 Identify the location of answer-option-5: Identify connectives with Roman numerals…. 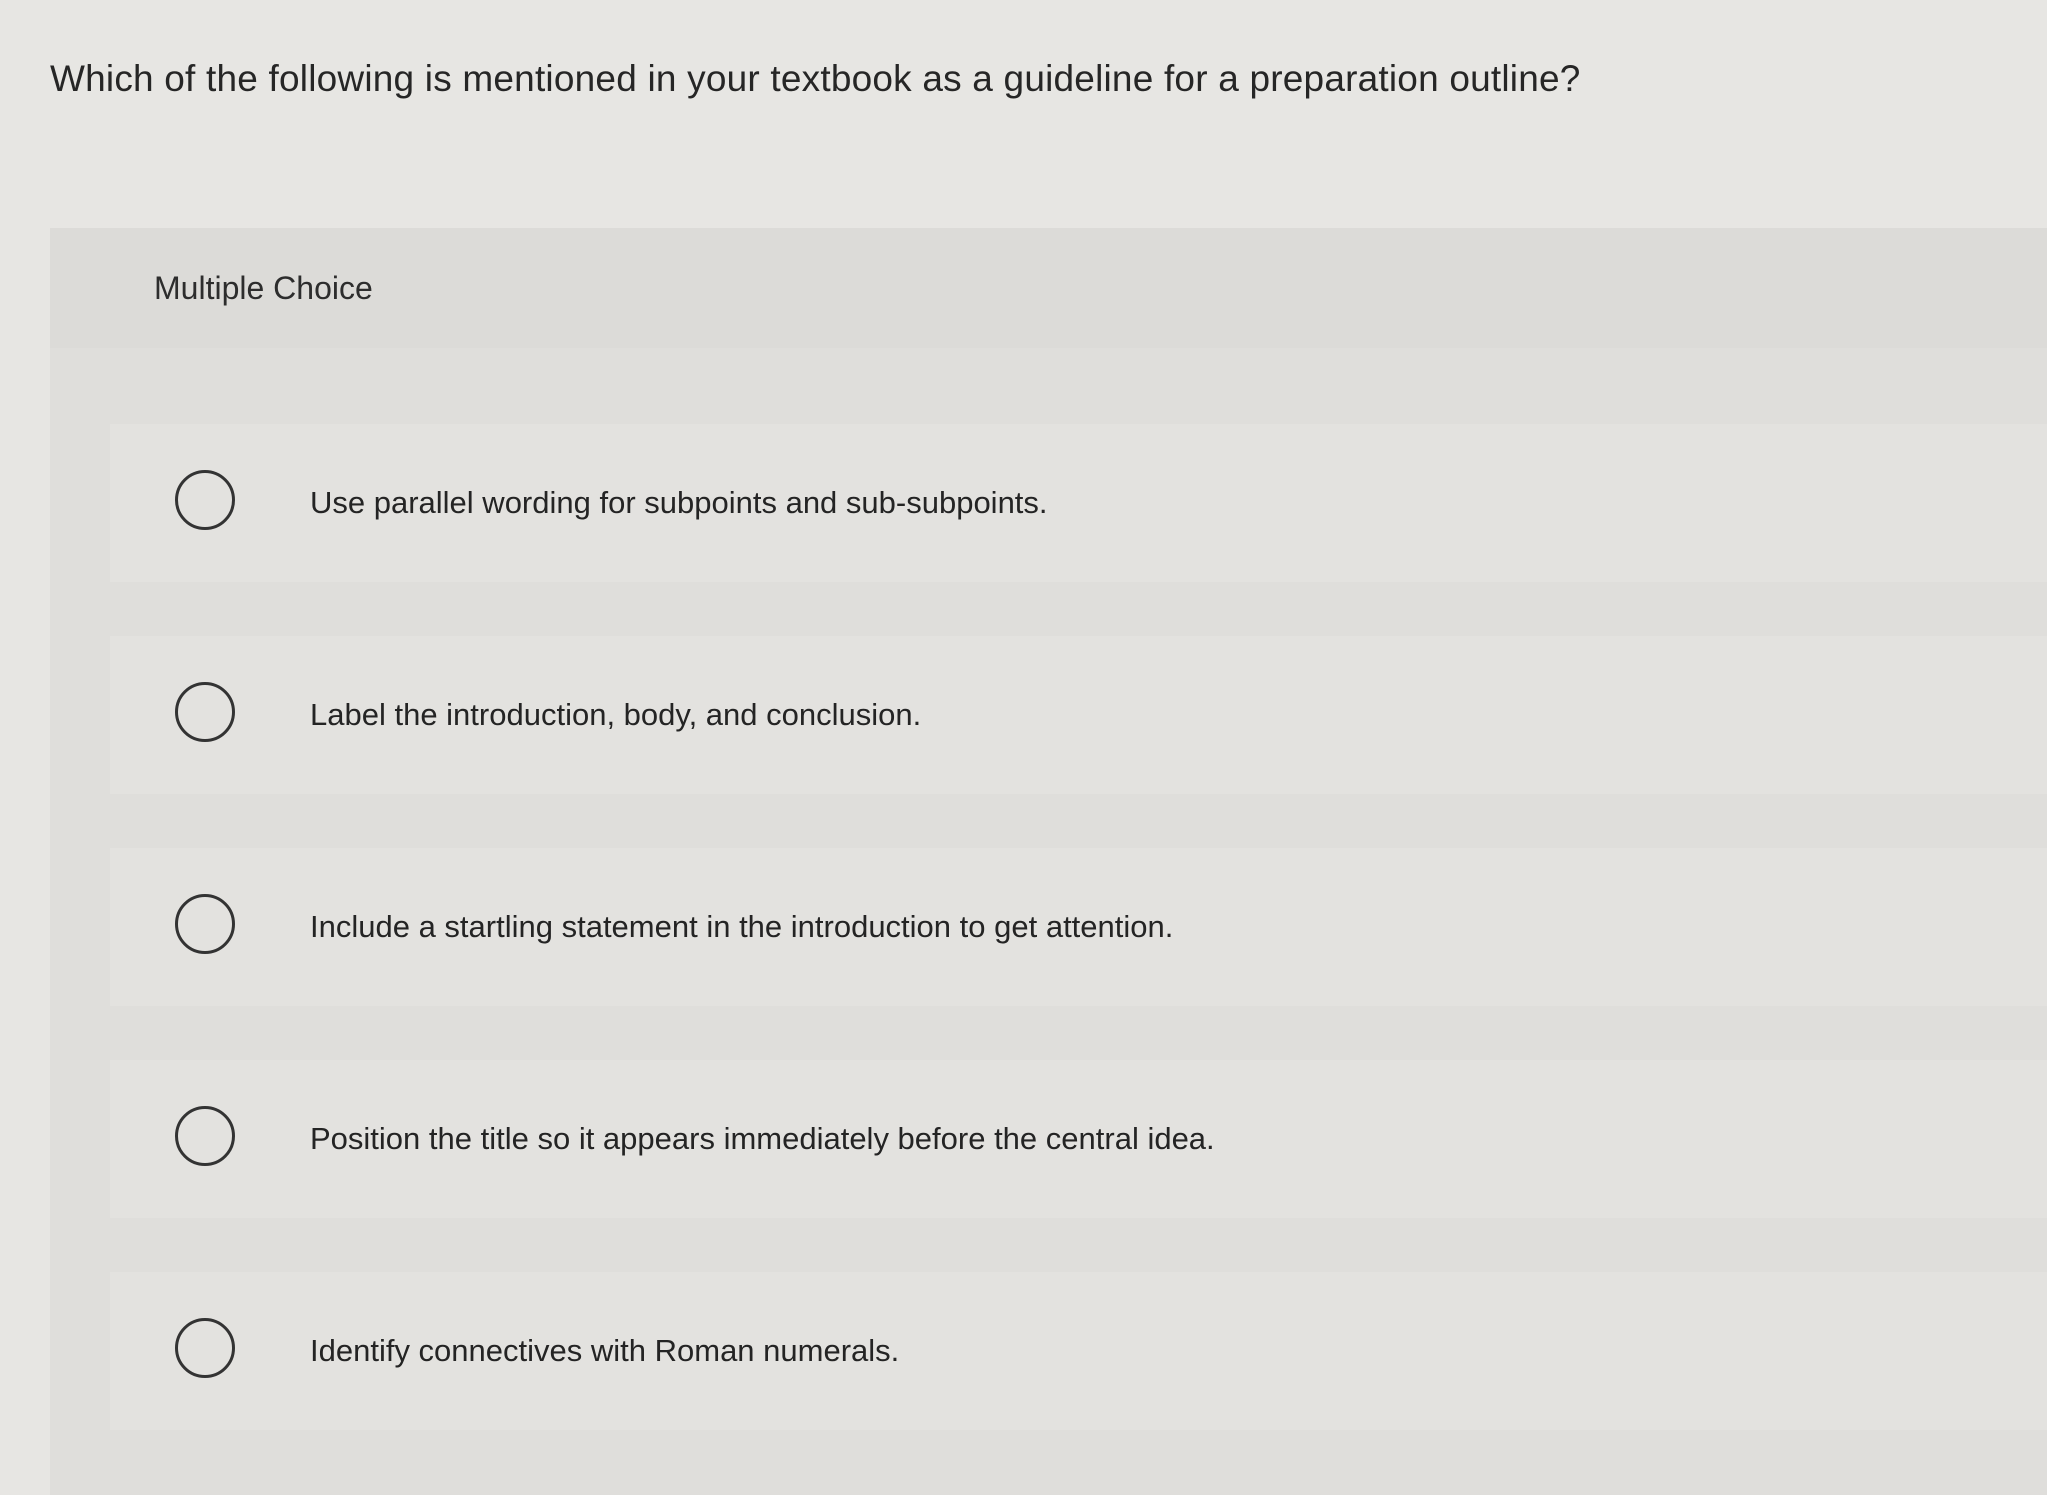
(1078, 1351).